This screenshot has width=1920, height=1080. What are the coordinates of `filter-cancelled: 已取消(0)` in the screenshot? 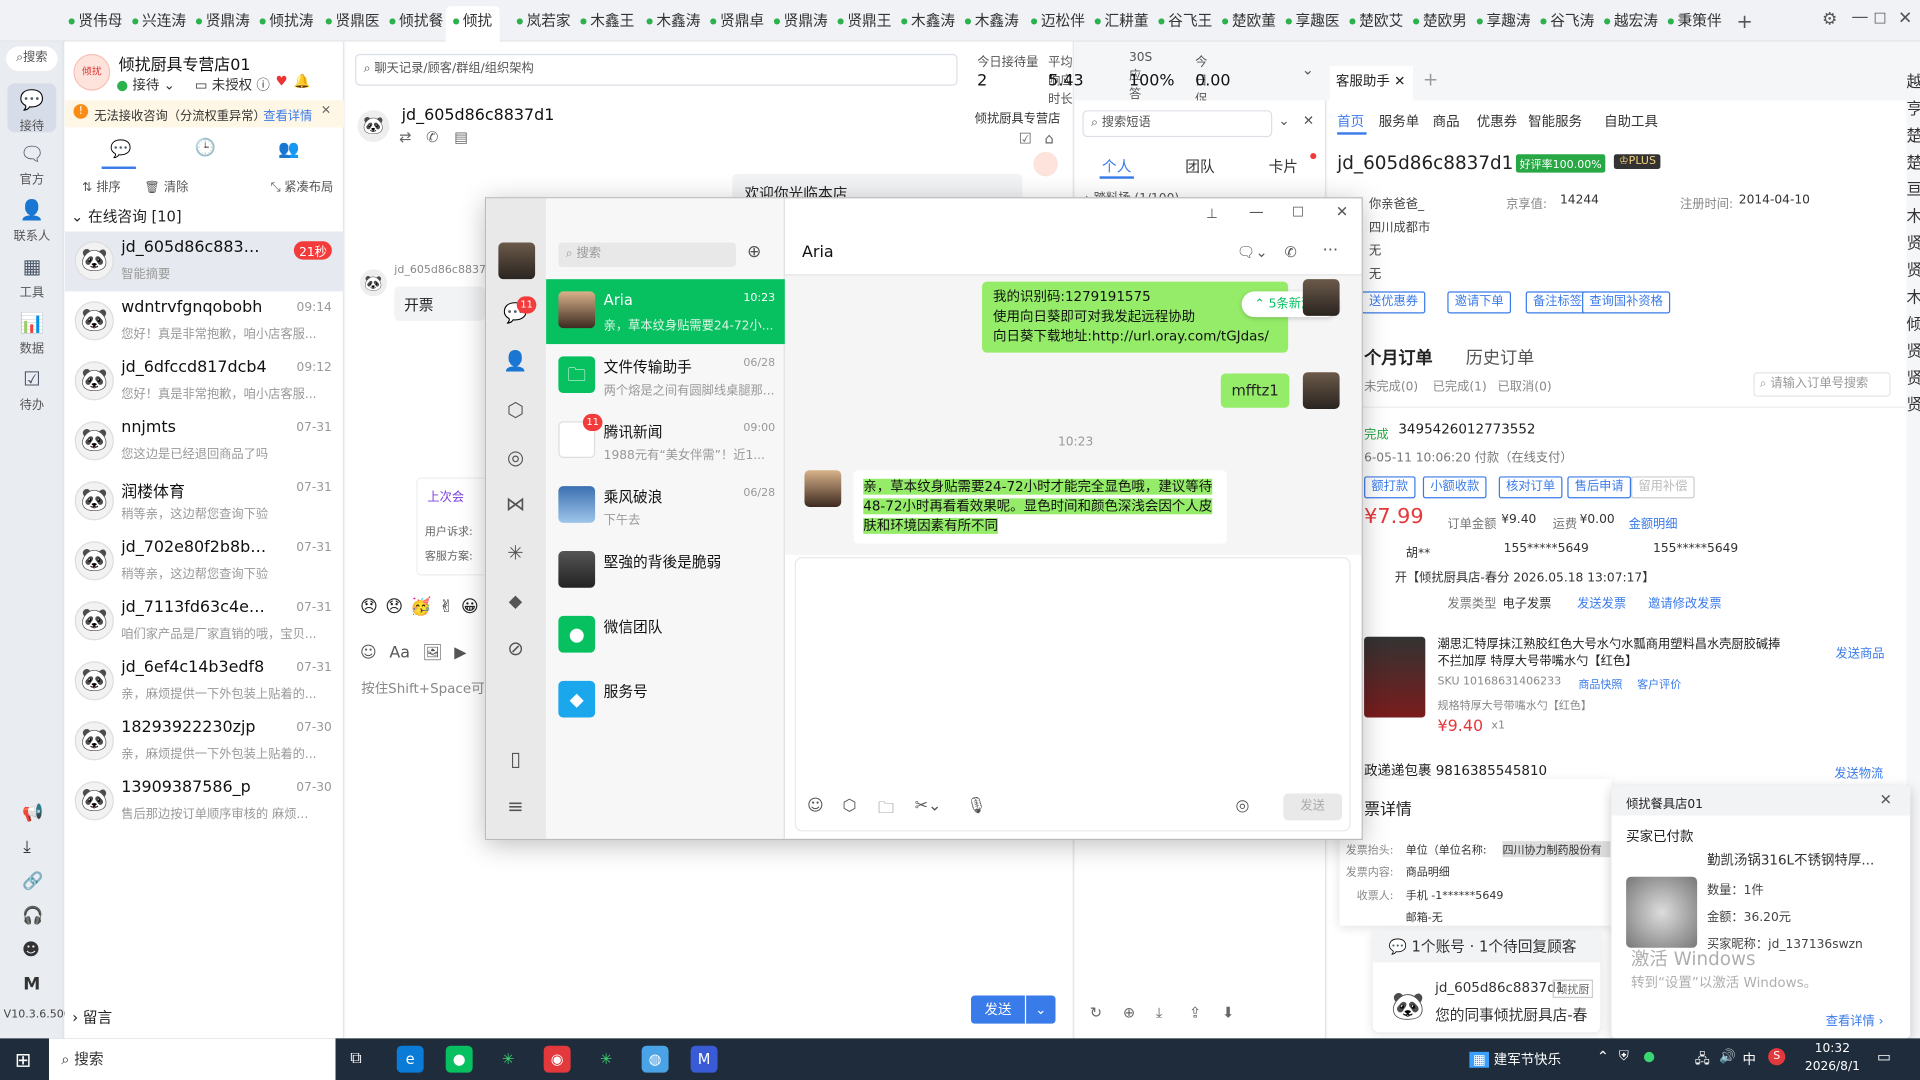 It's located at (1525, 385).